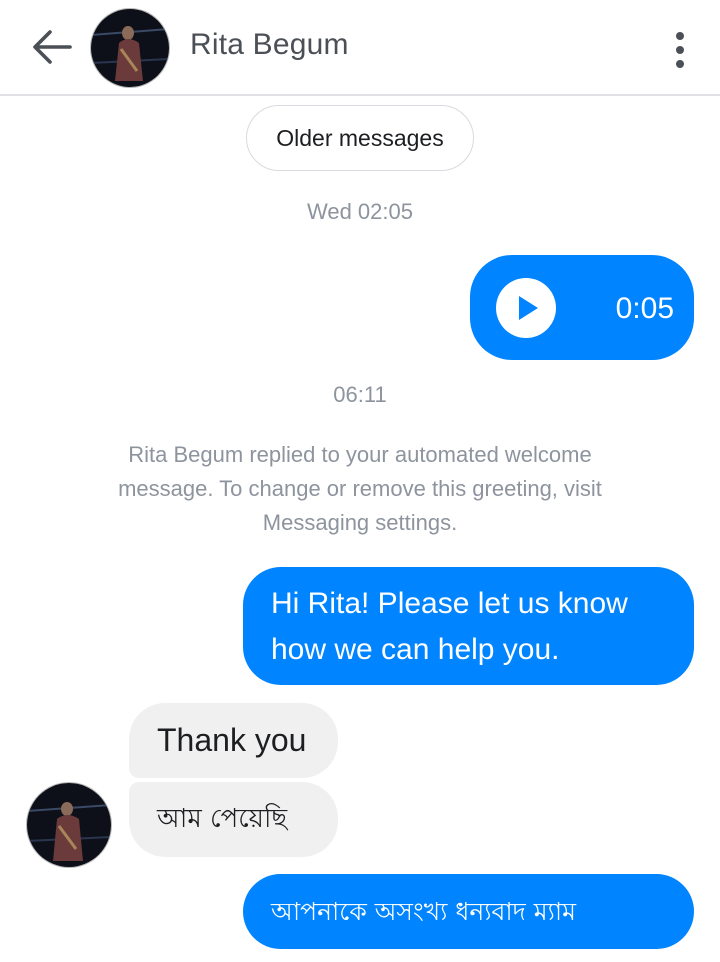 This screenshot has width=720, height=962. What do you see at coordinates (269, 45) in the screenshot?
I see `contact-name: Rita Begum` at bounding box center [269, 45].